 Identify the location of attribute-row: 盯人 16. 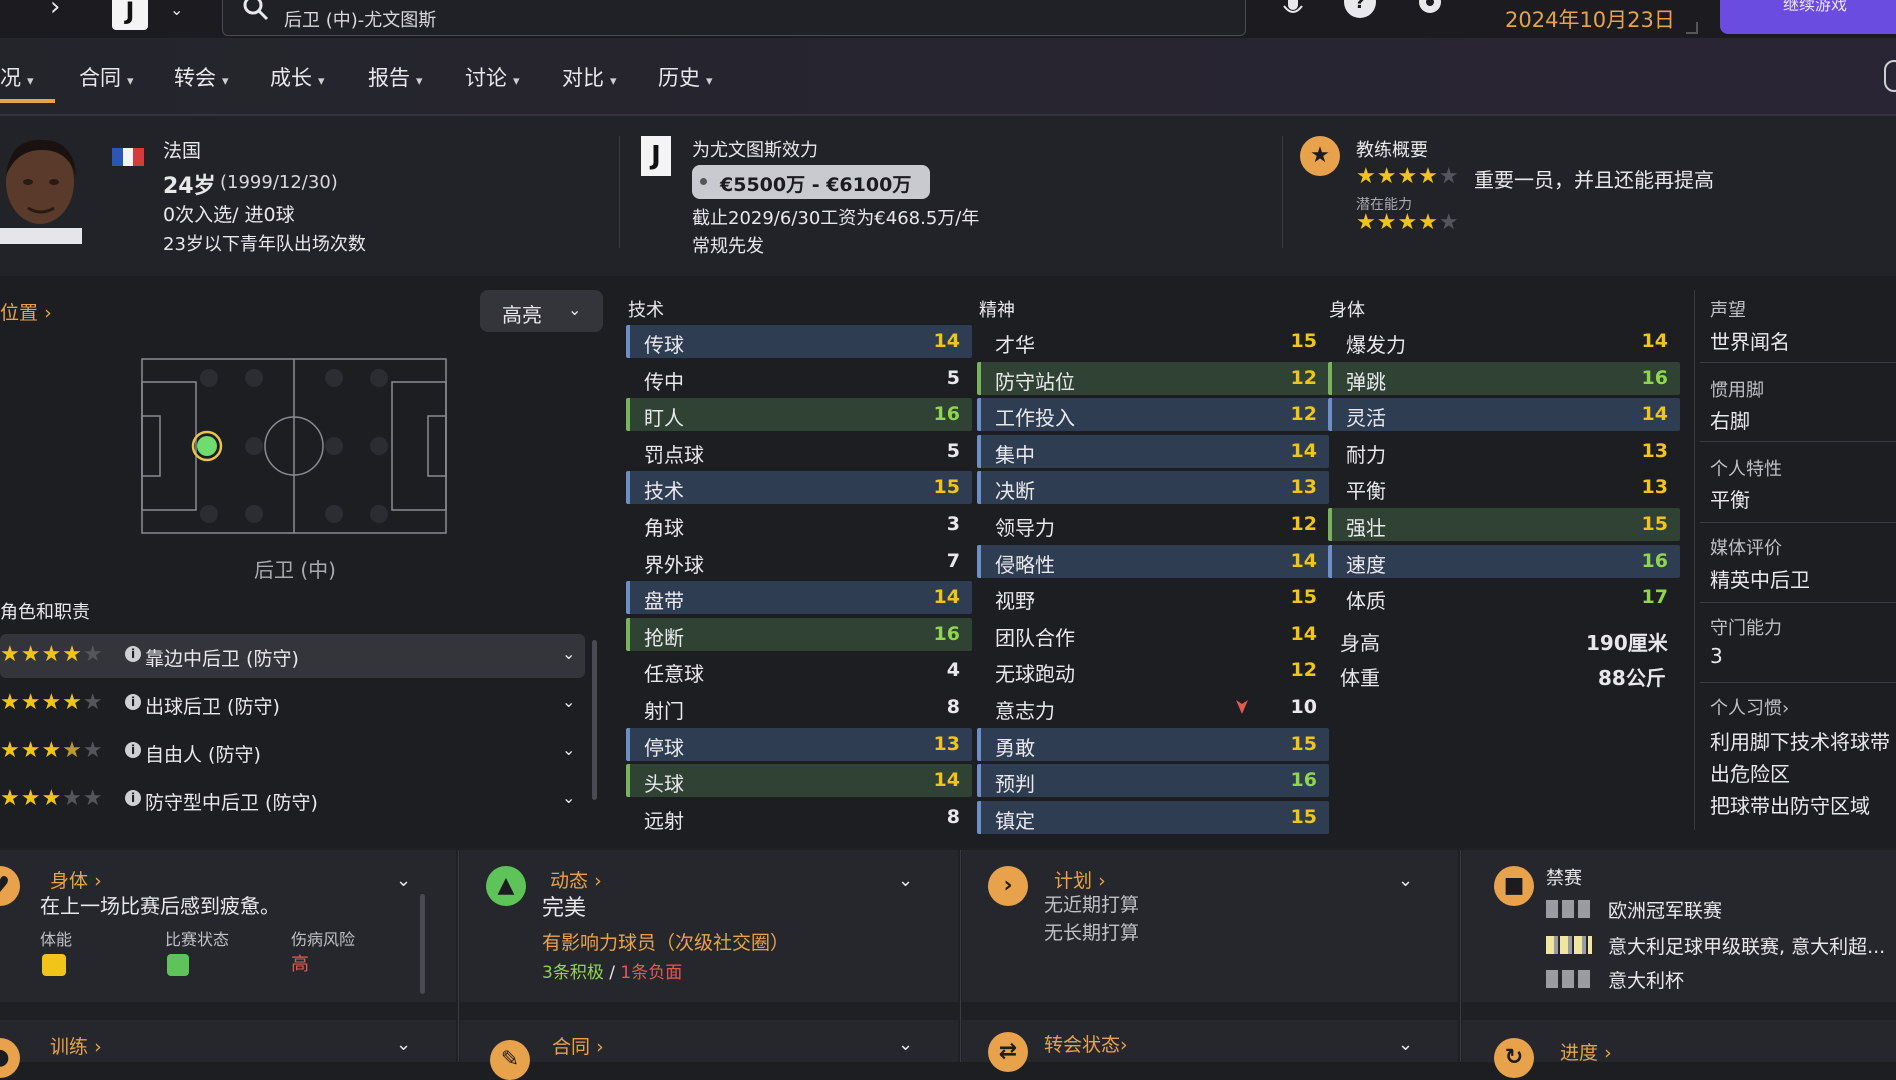
(799, 414).